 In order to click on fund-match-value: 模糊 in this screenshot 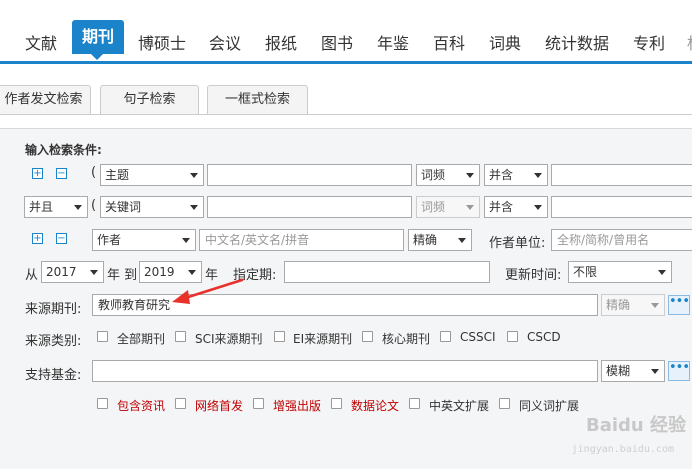, I will do `click(618, 371)`.